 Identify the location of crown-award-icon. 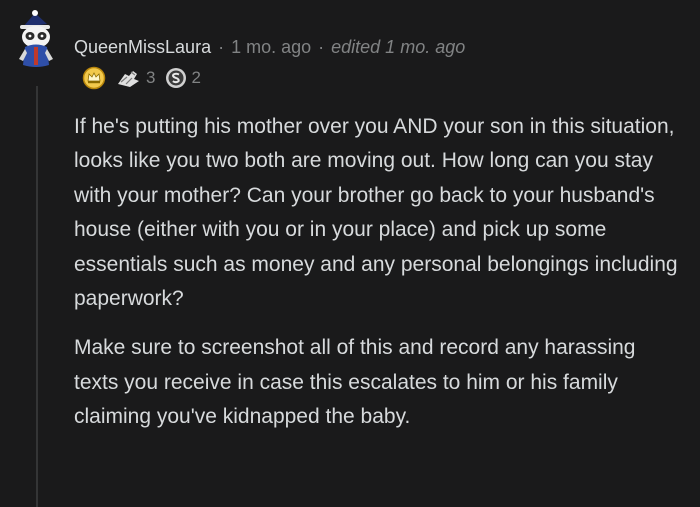
(94, 78).